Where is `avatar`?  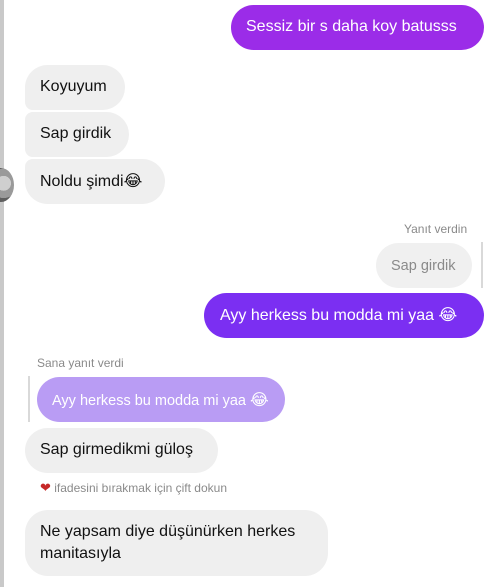
avatar is located at coordinates (7, 185).